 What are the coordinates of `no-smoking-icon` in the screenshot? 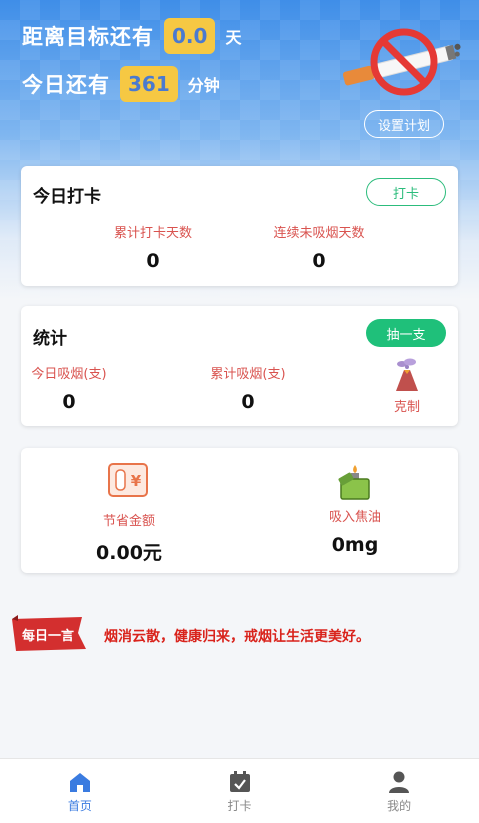 It's located at (401, 62).